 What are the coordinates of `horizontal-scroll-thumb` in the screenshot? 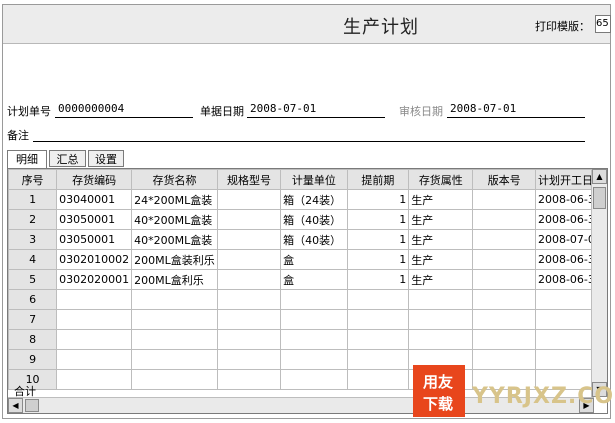 It's located at (32, 405).